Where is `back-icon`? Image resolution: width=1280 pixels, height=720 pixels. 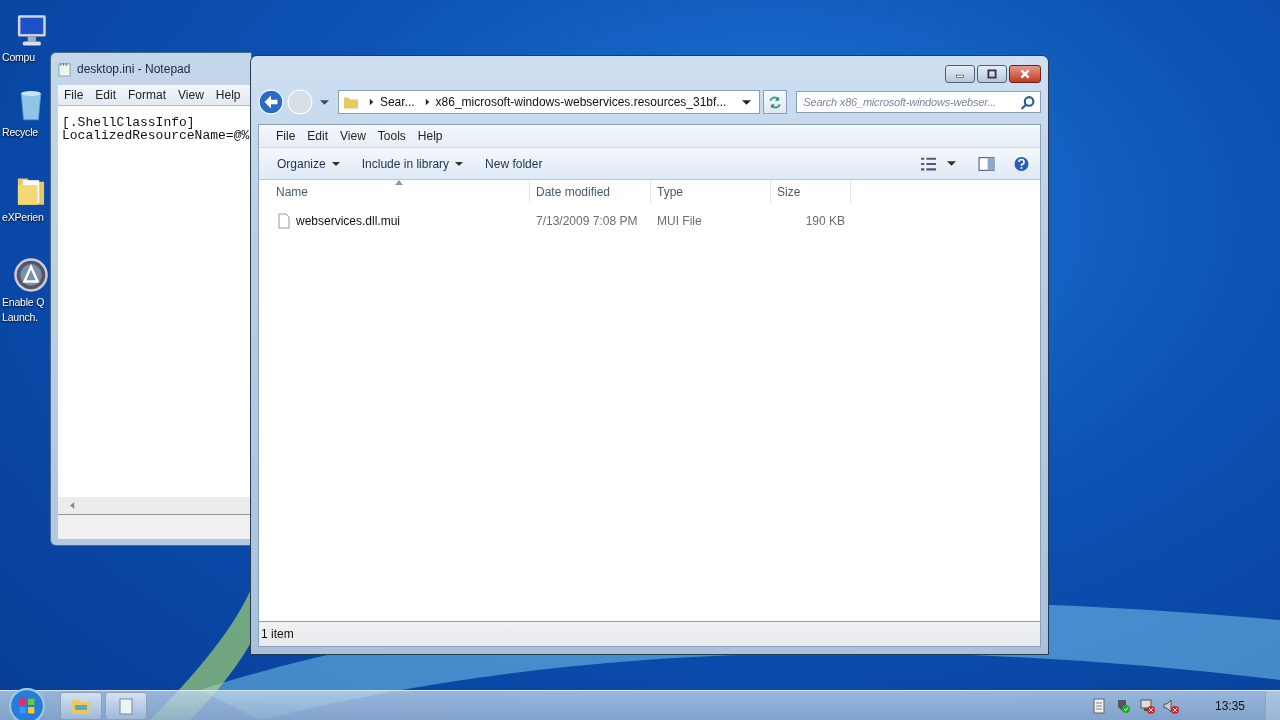 back-icon is located at coordinates (271, 102).